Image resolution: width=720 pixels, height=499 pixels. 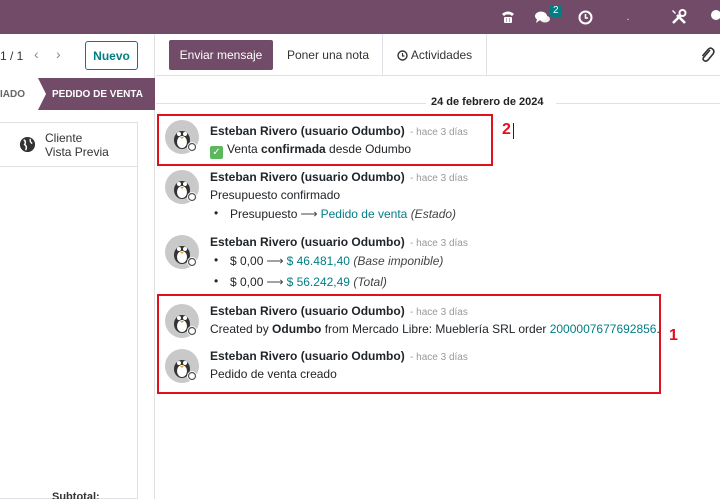 I want to click on top-navbar: 2 ., so click(x=360, y=17).